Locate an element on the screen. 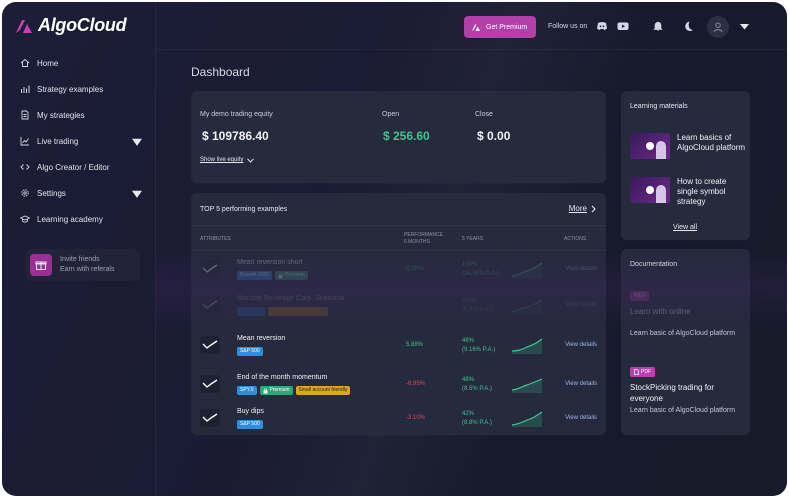 The height and width of the screenshot is (498, 789). sidebar-item-label: Strategy examples is located at coordinates (70, 89).